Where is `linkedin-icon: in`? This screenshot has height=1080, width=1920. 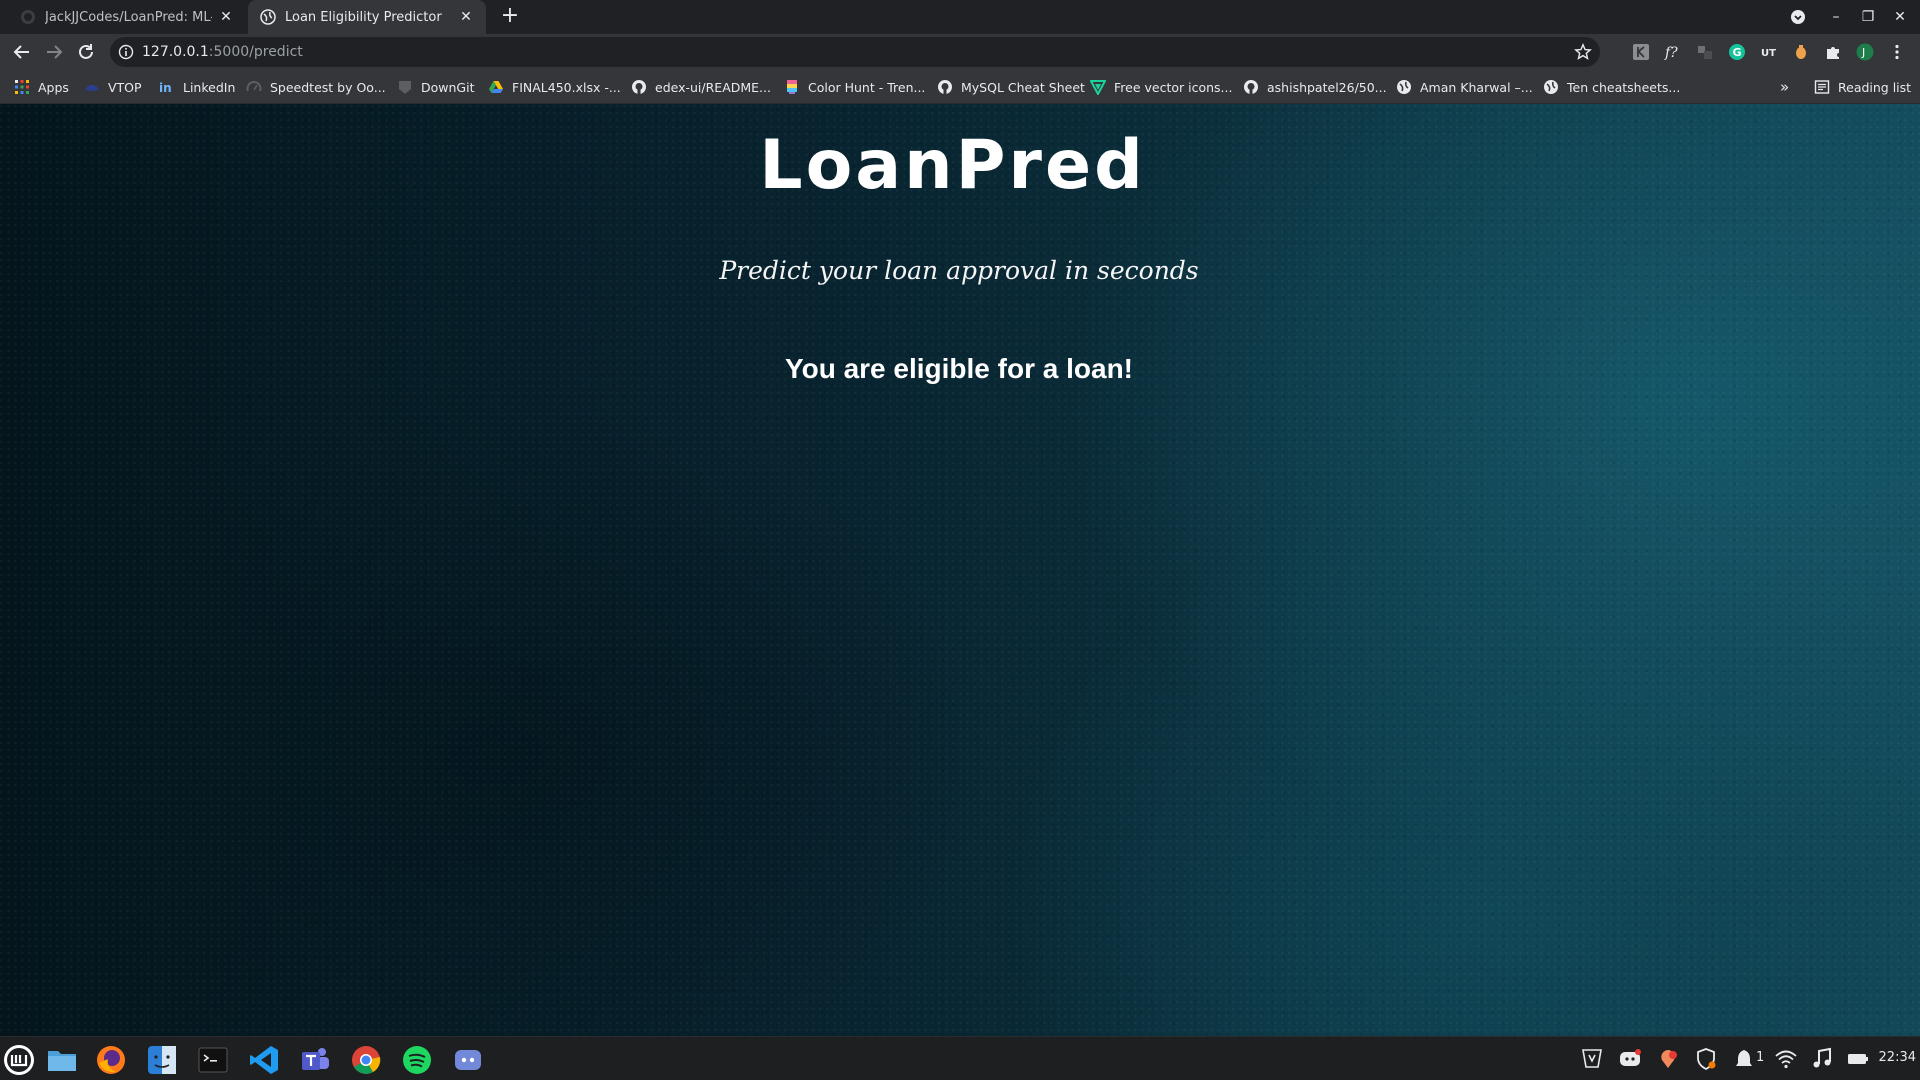
linkedin-icon: in is located at coordinates (165, 88).